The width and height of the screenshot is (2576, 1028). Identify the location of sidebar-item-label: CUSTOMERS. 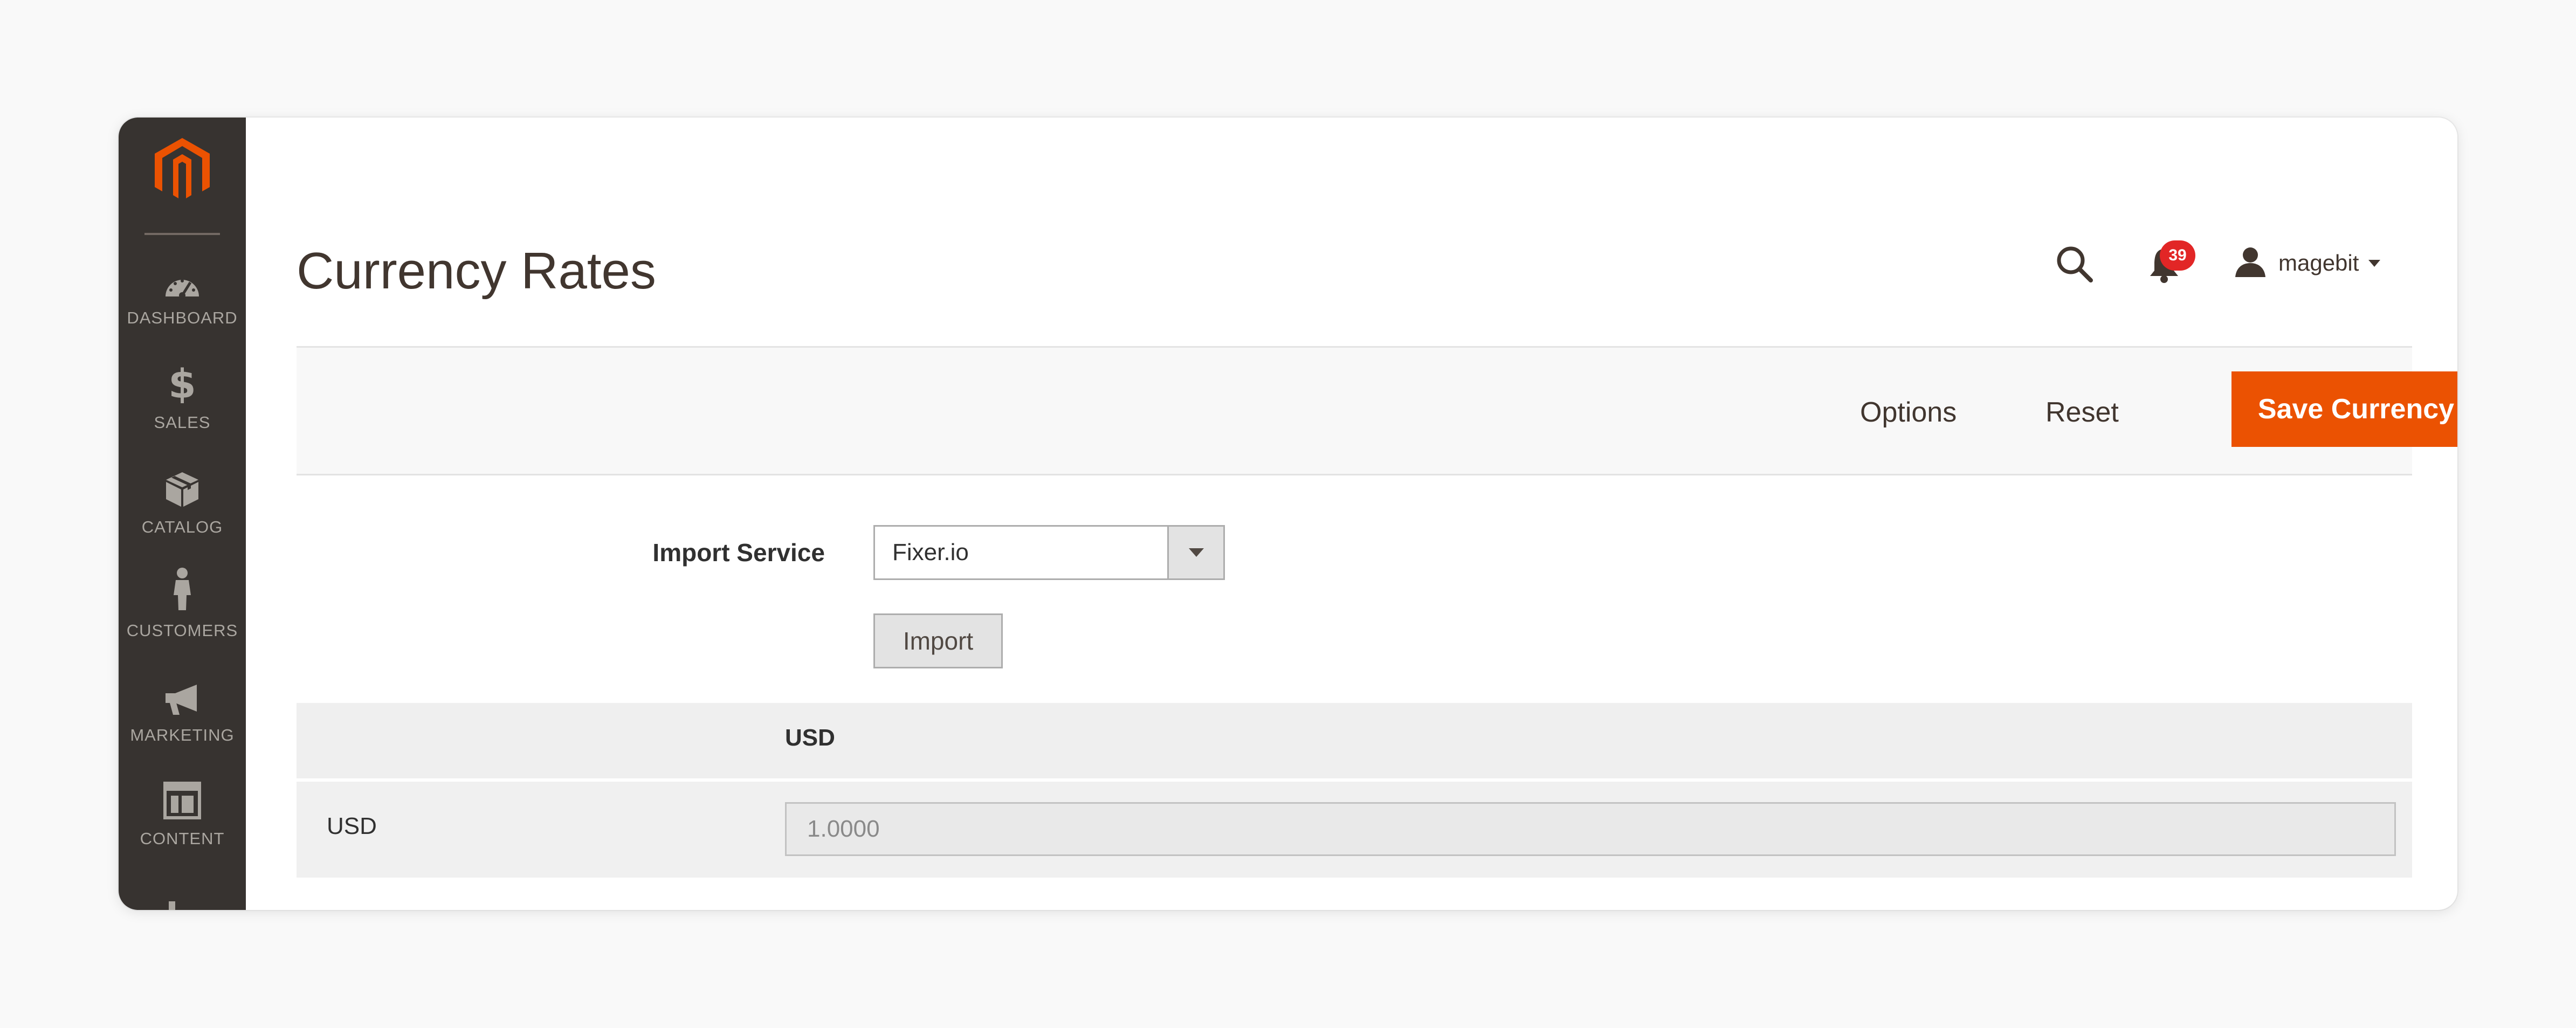
(182, 630).